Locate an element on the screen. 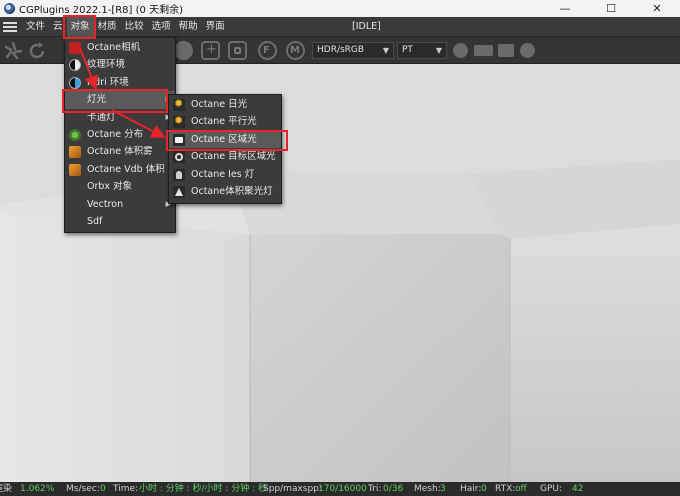 This screenshot has width=680, height=496. ms-per-sec-label: Ms/sec: is located at coordinates (83, 489).